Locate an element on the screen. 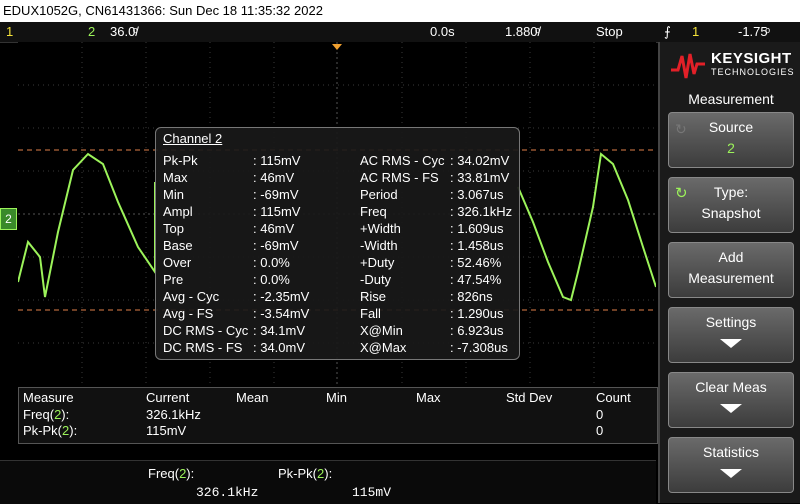  channel2-ground-marker: 2 is located at coordinates (8, 219).